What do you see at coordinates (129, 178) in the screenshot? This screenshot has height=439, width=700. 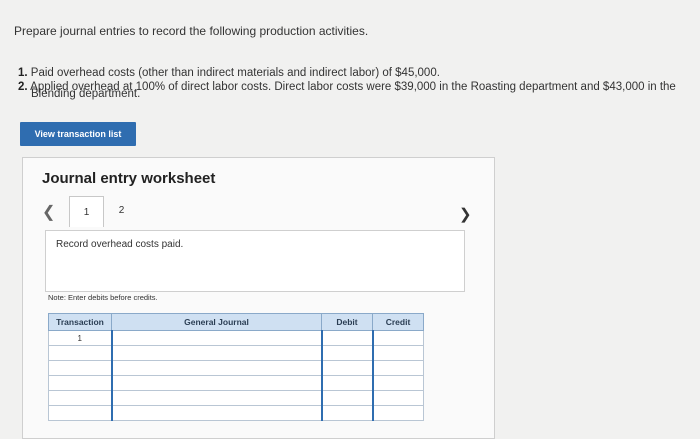 I see `worksheet-title: Journal entry worksheet` at bounding box center [129, 178].